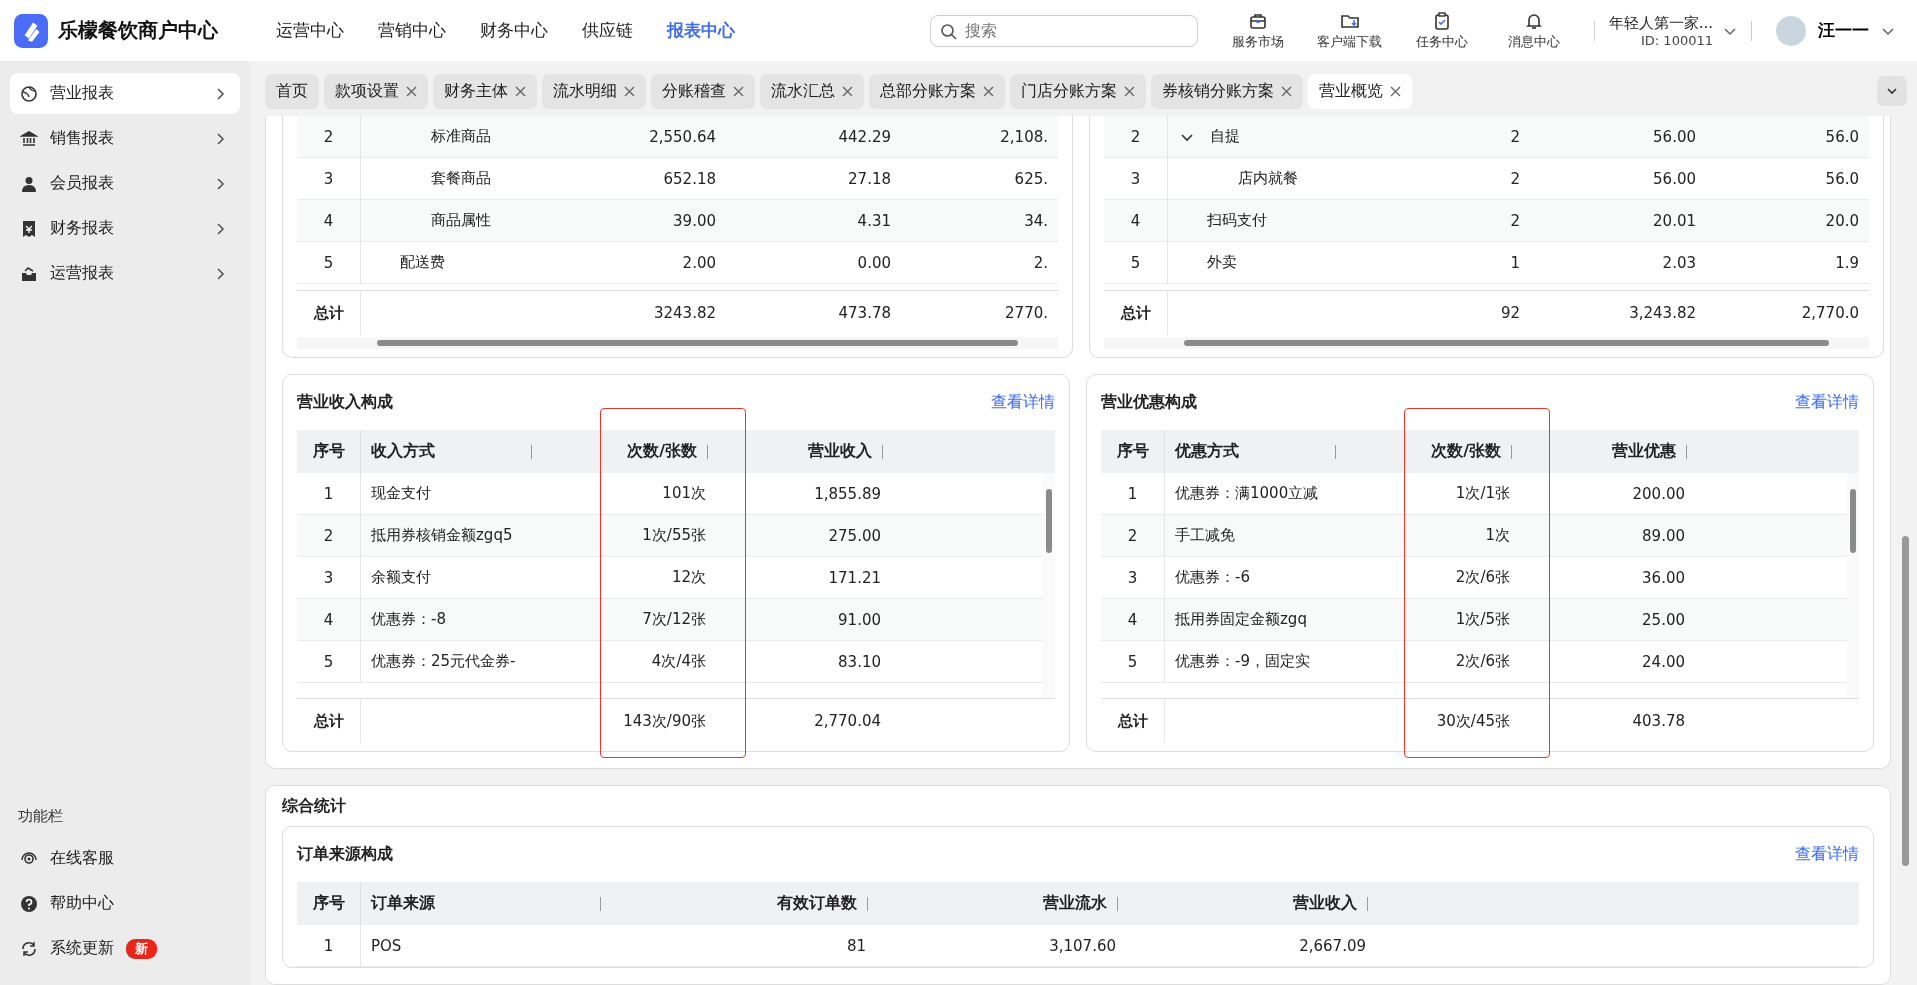 Image resolution: width=1917 pixels, height=985 pixels. What do you see at coordinates (1830, 313) in the screenshot?
I see `table-cell-text: 2,770.0` at bounding box center [1830, 313].